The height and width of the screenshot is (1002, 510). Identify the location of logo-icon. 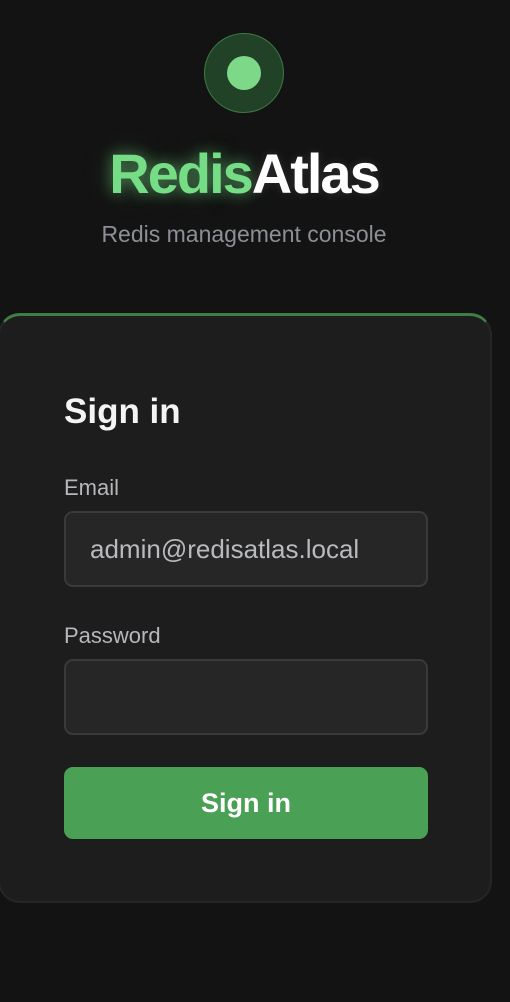
(244, 73).